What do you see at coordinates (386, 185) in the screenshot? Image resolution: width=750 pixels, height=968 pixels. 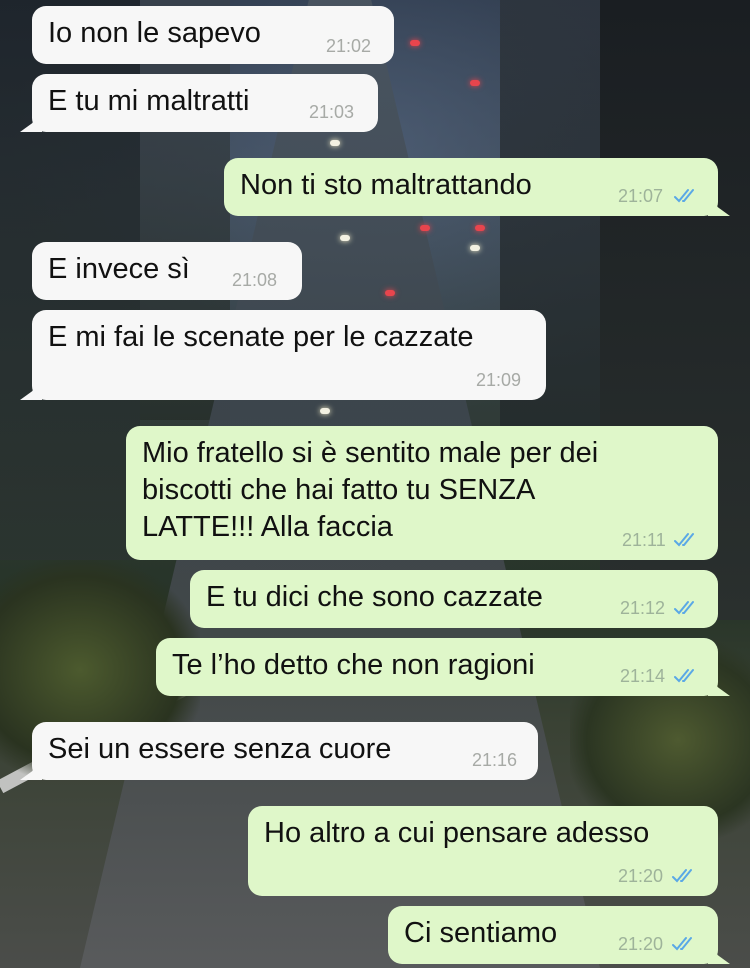 I see `message-text: Non ti sto maltrattando` at bounding box center [386, 185].